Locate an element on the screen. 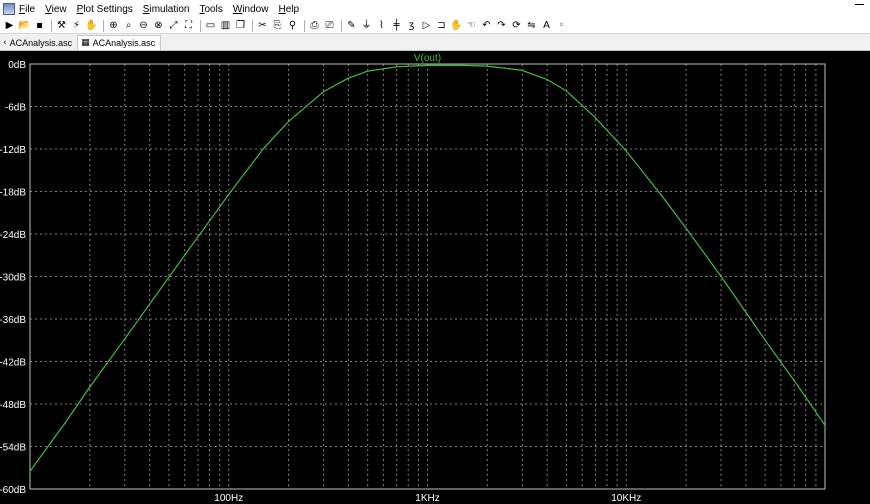 The image size is (870, 504). menu-window: Window is located at coordinates (251, 9).